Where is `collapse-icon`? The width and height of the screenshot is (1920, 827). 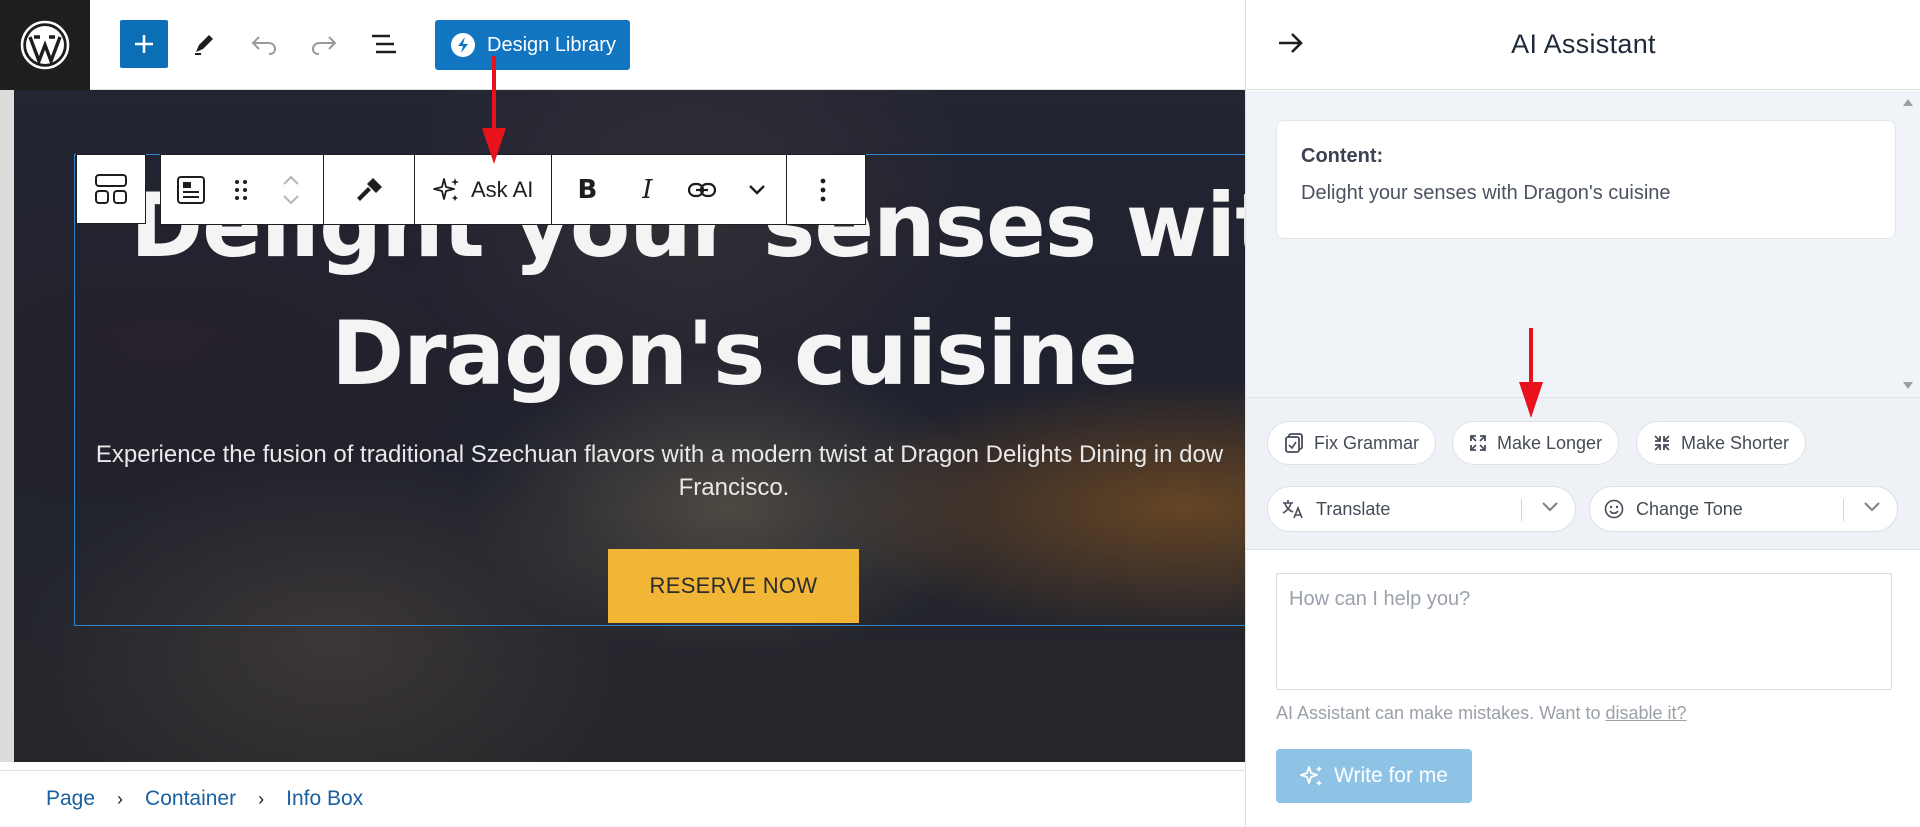 collapse-icon is located at coordinates (1662, 443).